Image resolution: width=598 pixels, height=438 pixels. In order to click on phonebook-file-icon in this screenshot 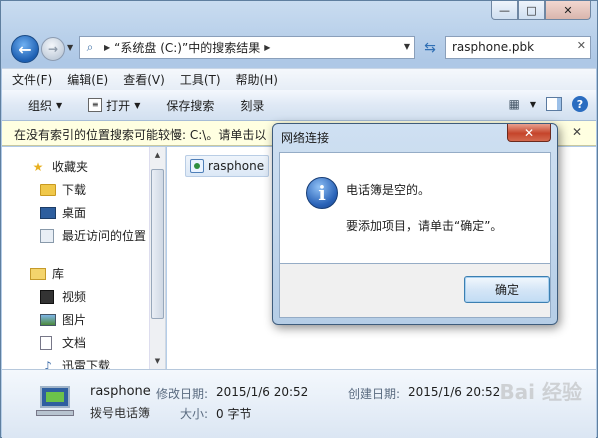, I will do `click(197, 166)`.